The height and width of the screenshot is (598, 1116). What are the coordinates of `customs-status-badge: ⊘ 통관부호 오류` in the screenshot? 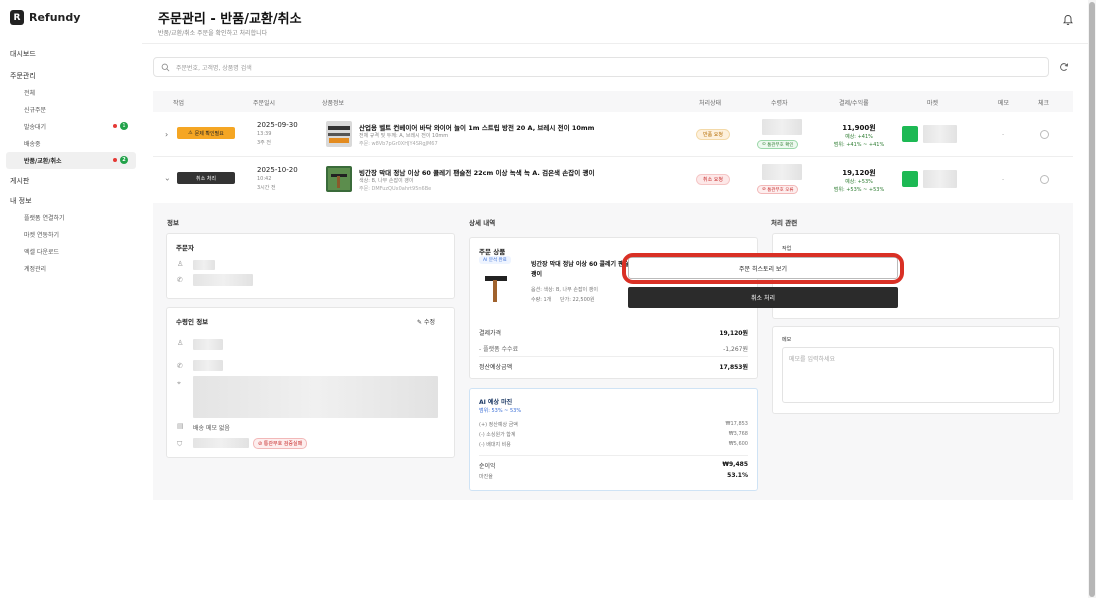 It's located at (778, 189).